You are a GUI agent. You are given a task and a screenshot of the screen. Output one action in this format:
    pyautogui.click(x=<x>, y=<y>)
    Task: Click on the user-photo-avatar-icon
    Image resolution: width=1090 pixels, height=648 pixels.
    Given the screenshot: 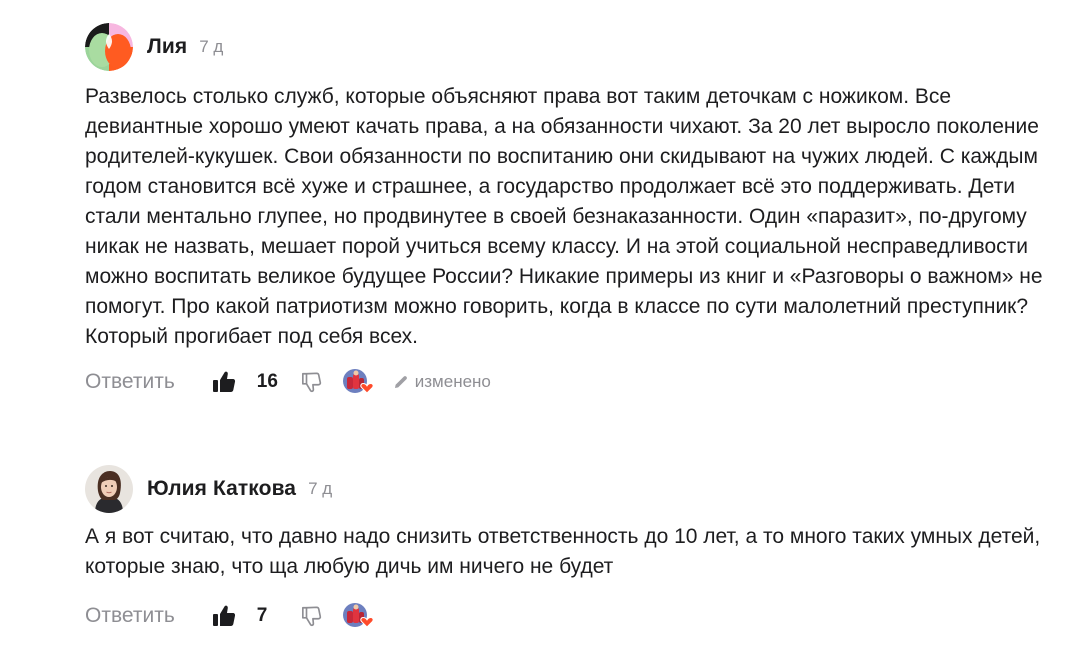 What is the action you would take?
    pyautogui.click(x=109, y=489)
    